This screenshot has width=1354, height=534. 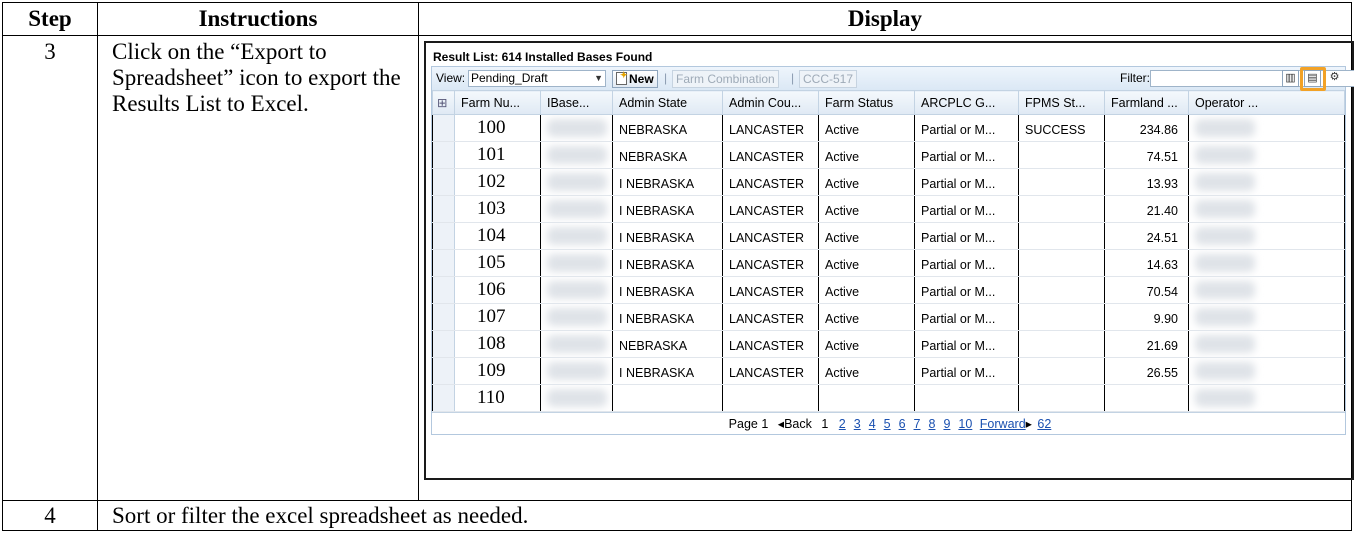 I want to click on page-links: 2 3 4 5 6 7 8 9 10, so click(x=906, y=424).